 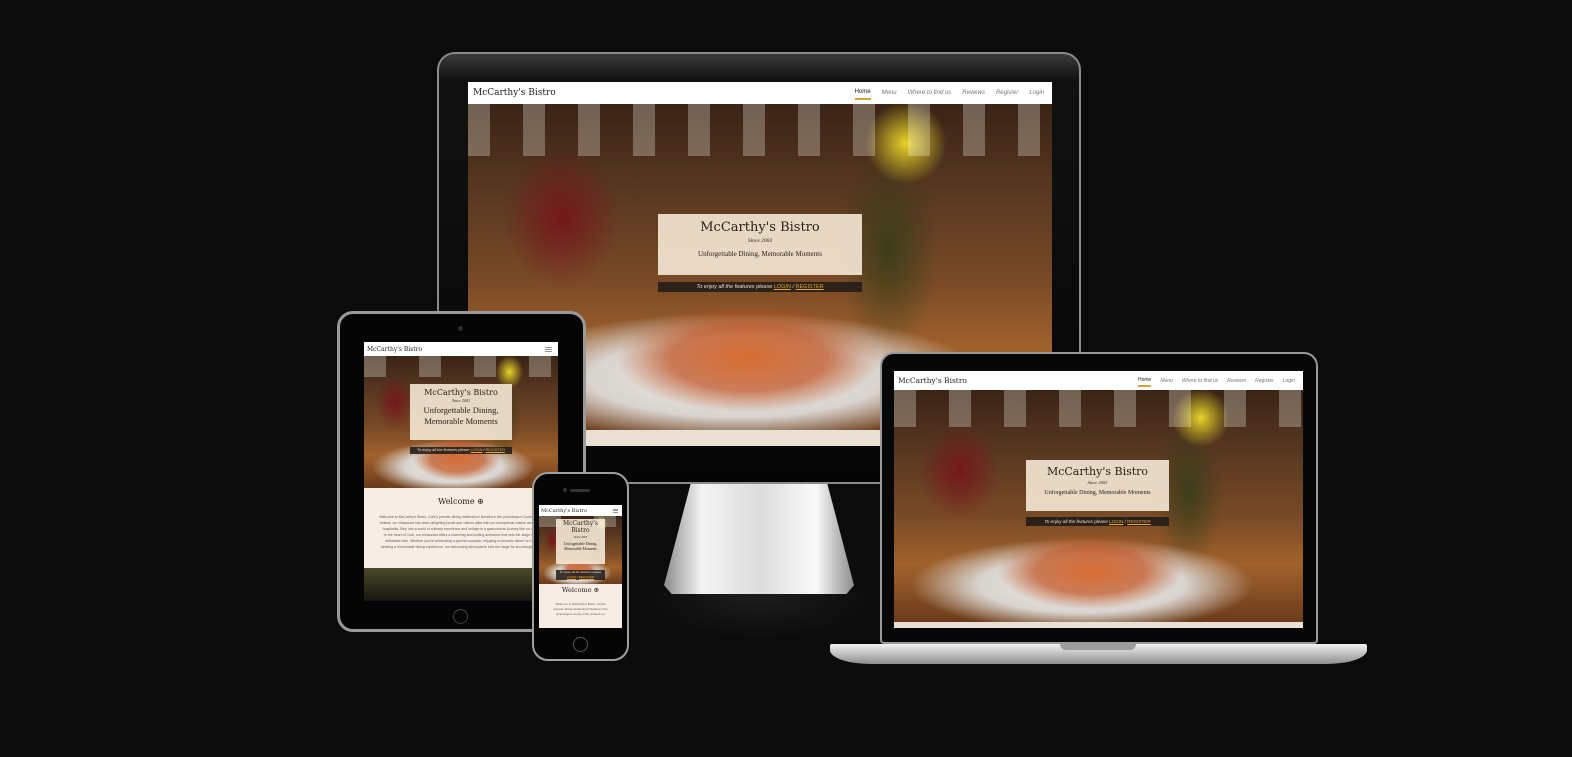 What do you see at coordinates (580, 644) in the screenshot?
I see `phone-home-button` at bounding box center [580, 644].